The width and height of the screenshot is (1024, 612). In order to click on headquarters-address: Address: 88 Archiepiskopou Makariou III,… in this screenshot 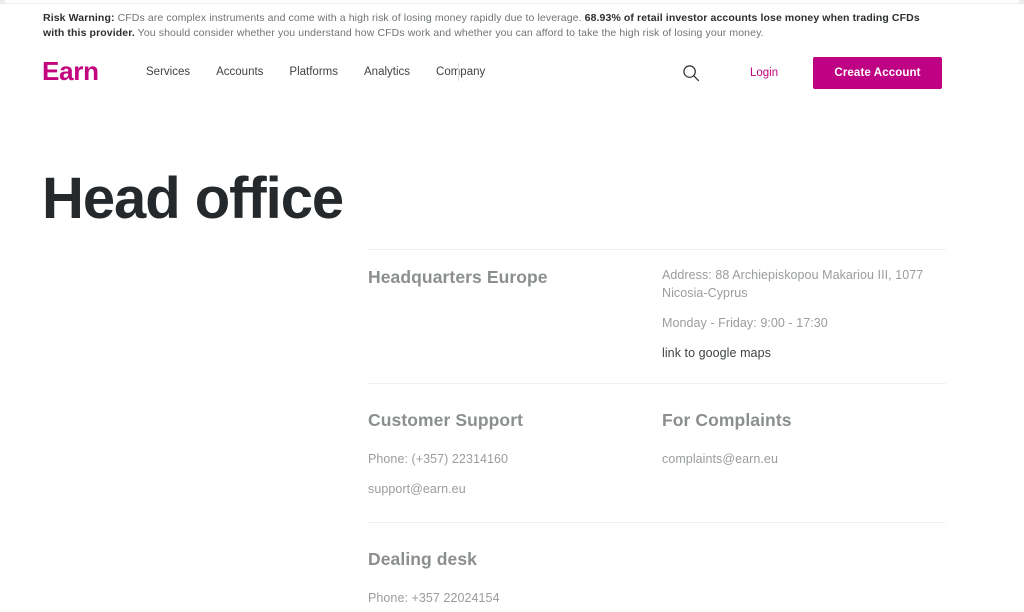, I will do `click(793, 284)`.